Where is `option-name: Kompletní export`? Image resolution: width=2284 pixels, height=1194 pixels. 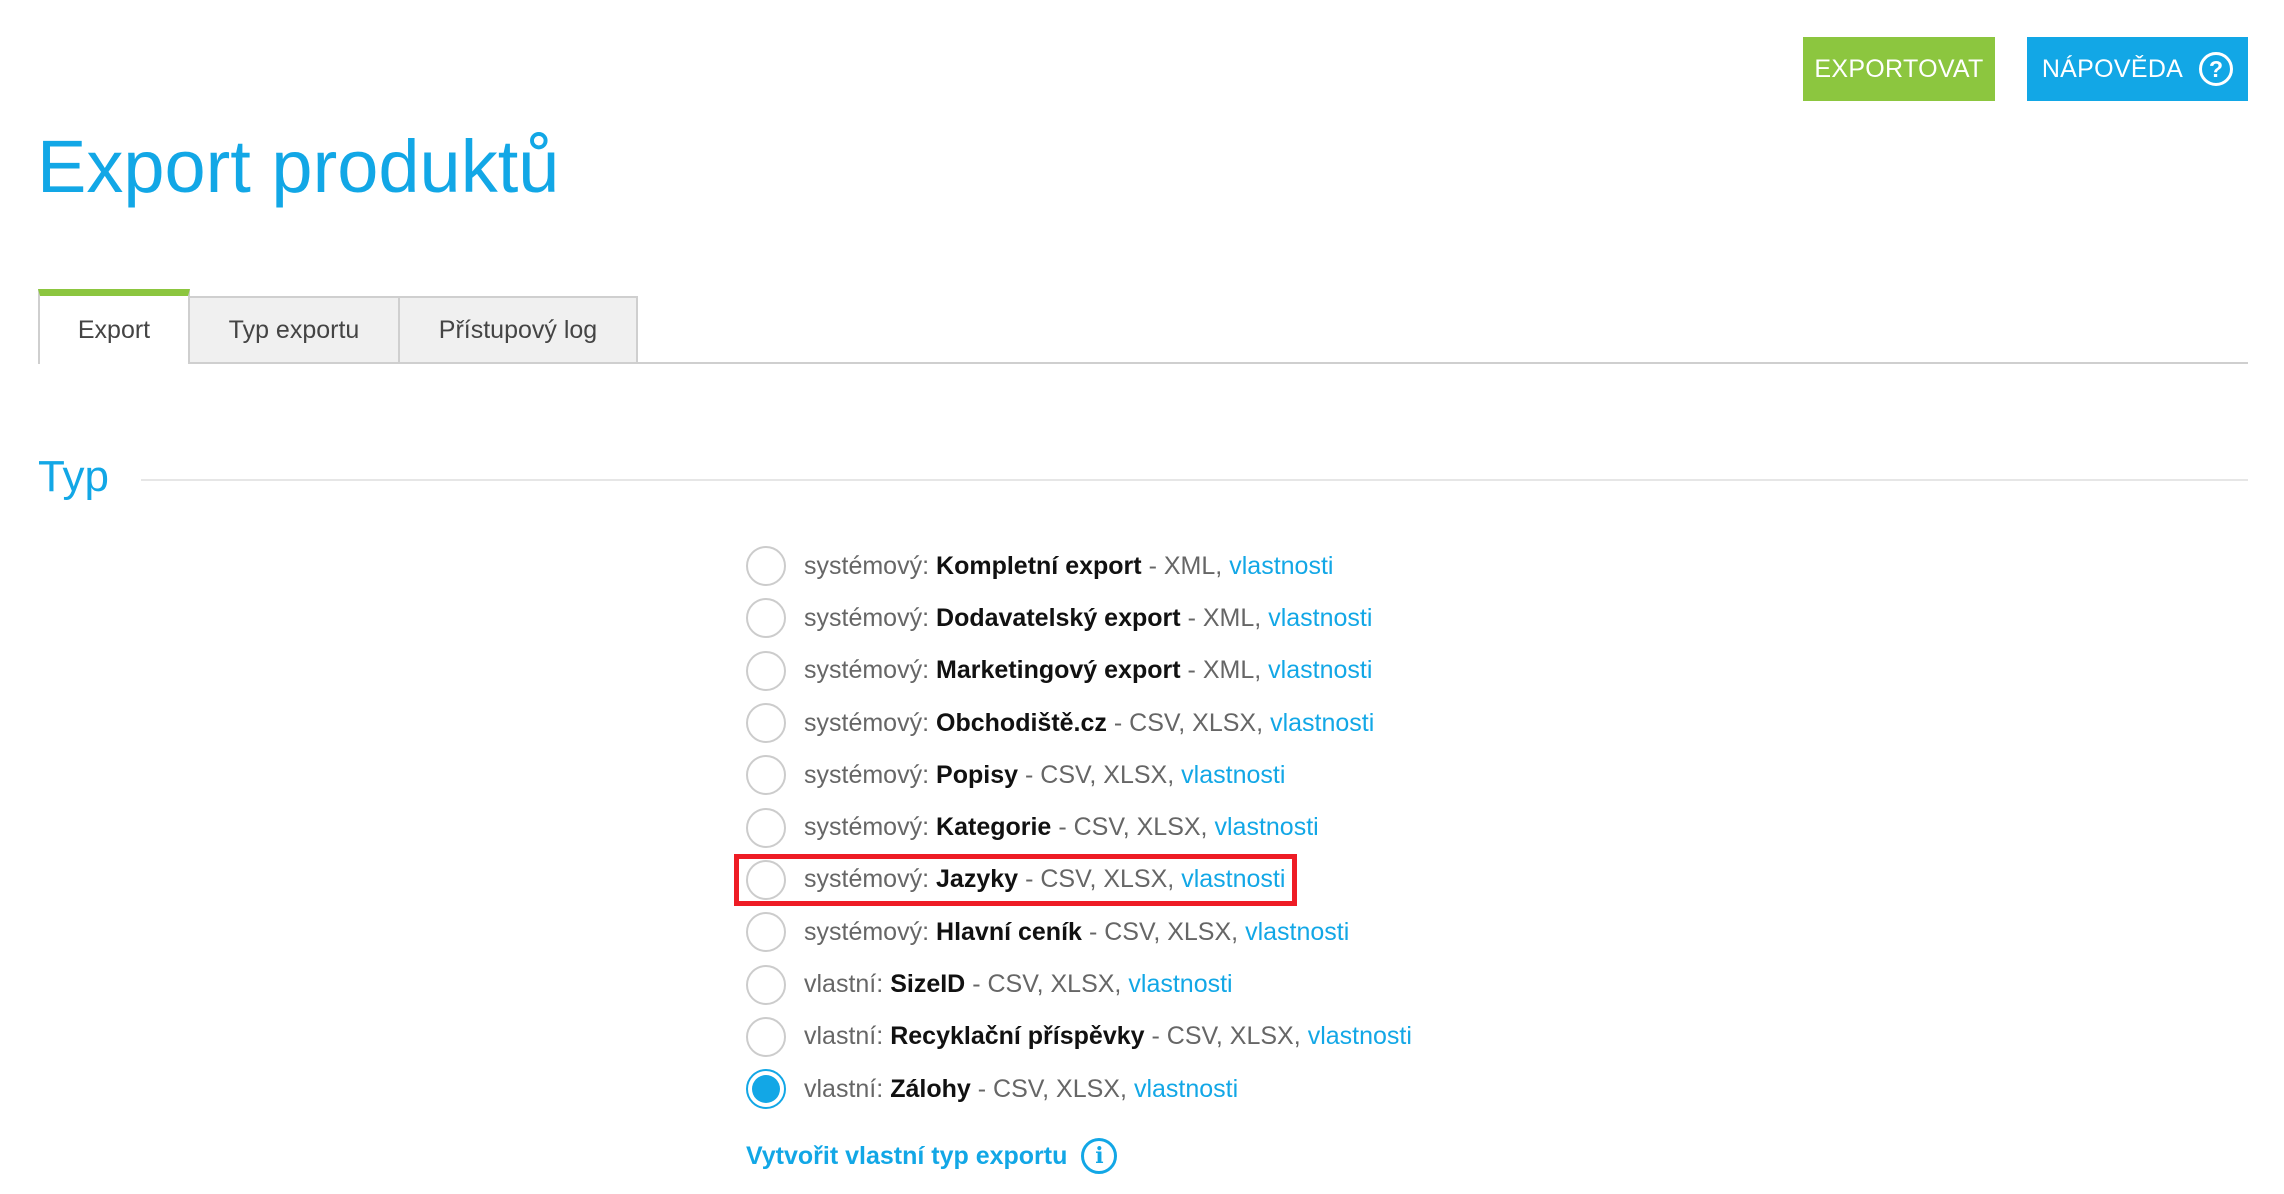 option-name: Kompletní export is located at coordinates (1039, 565).